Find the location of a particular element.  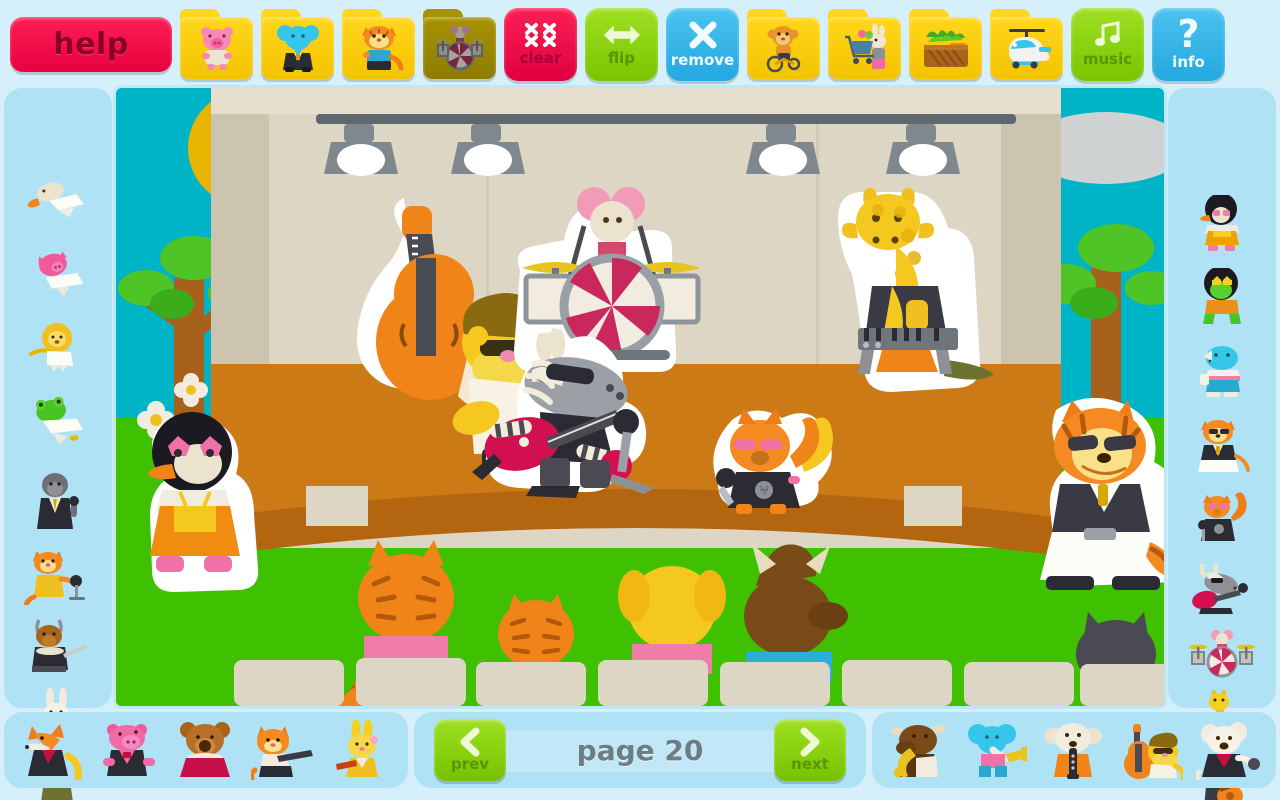

next-page-button: next is located at coordinates (810, 750).